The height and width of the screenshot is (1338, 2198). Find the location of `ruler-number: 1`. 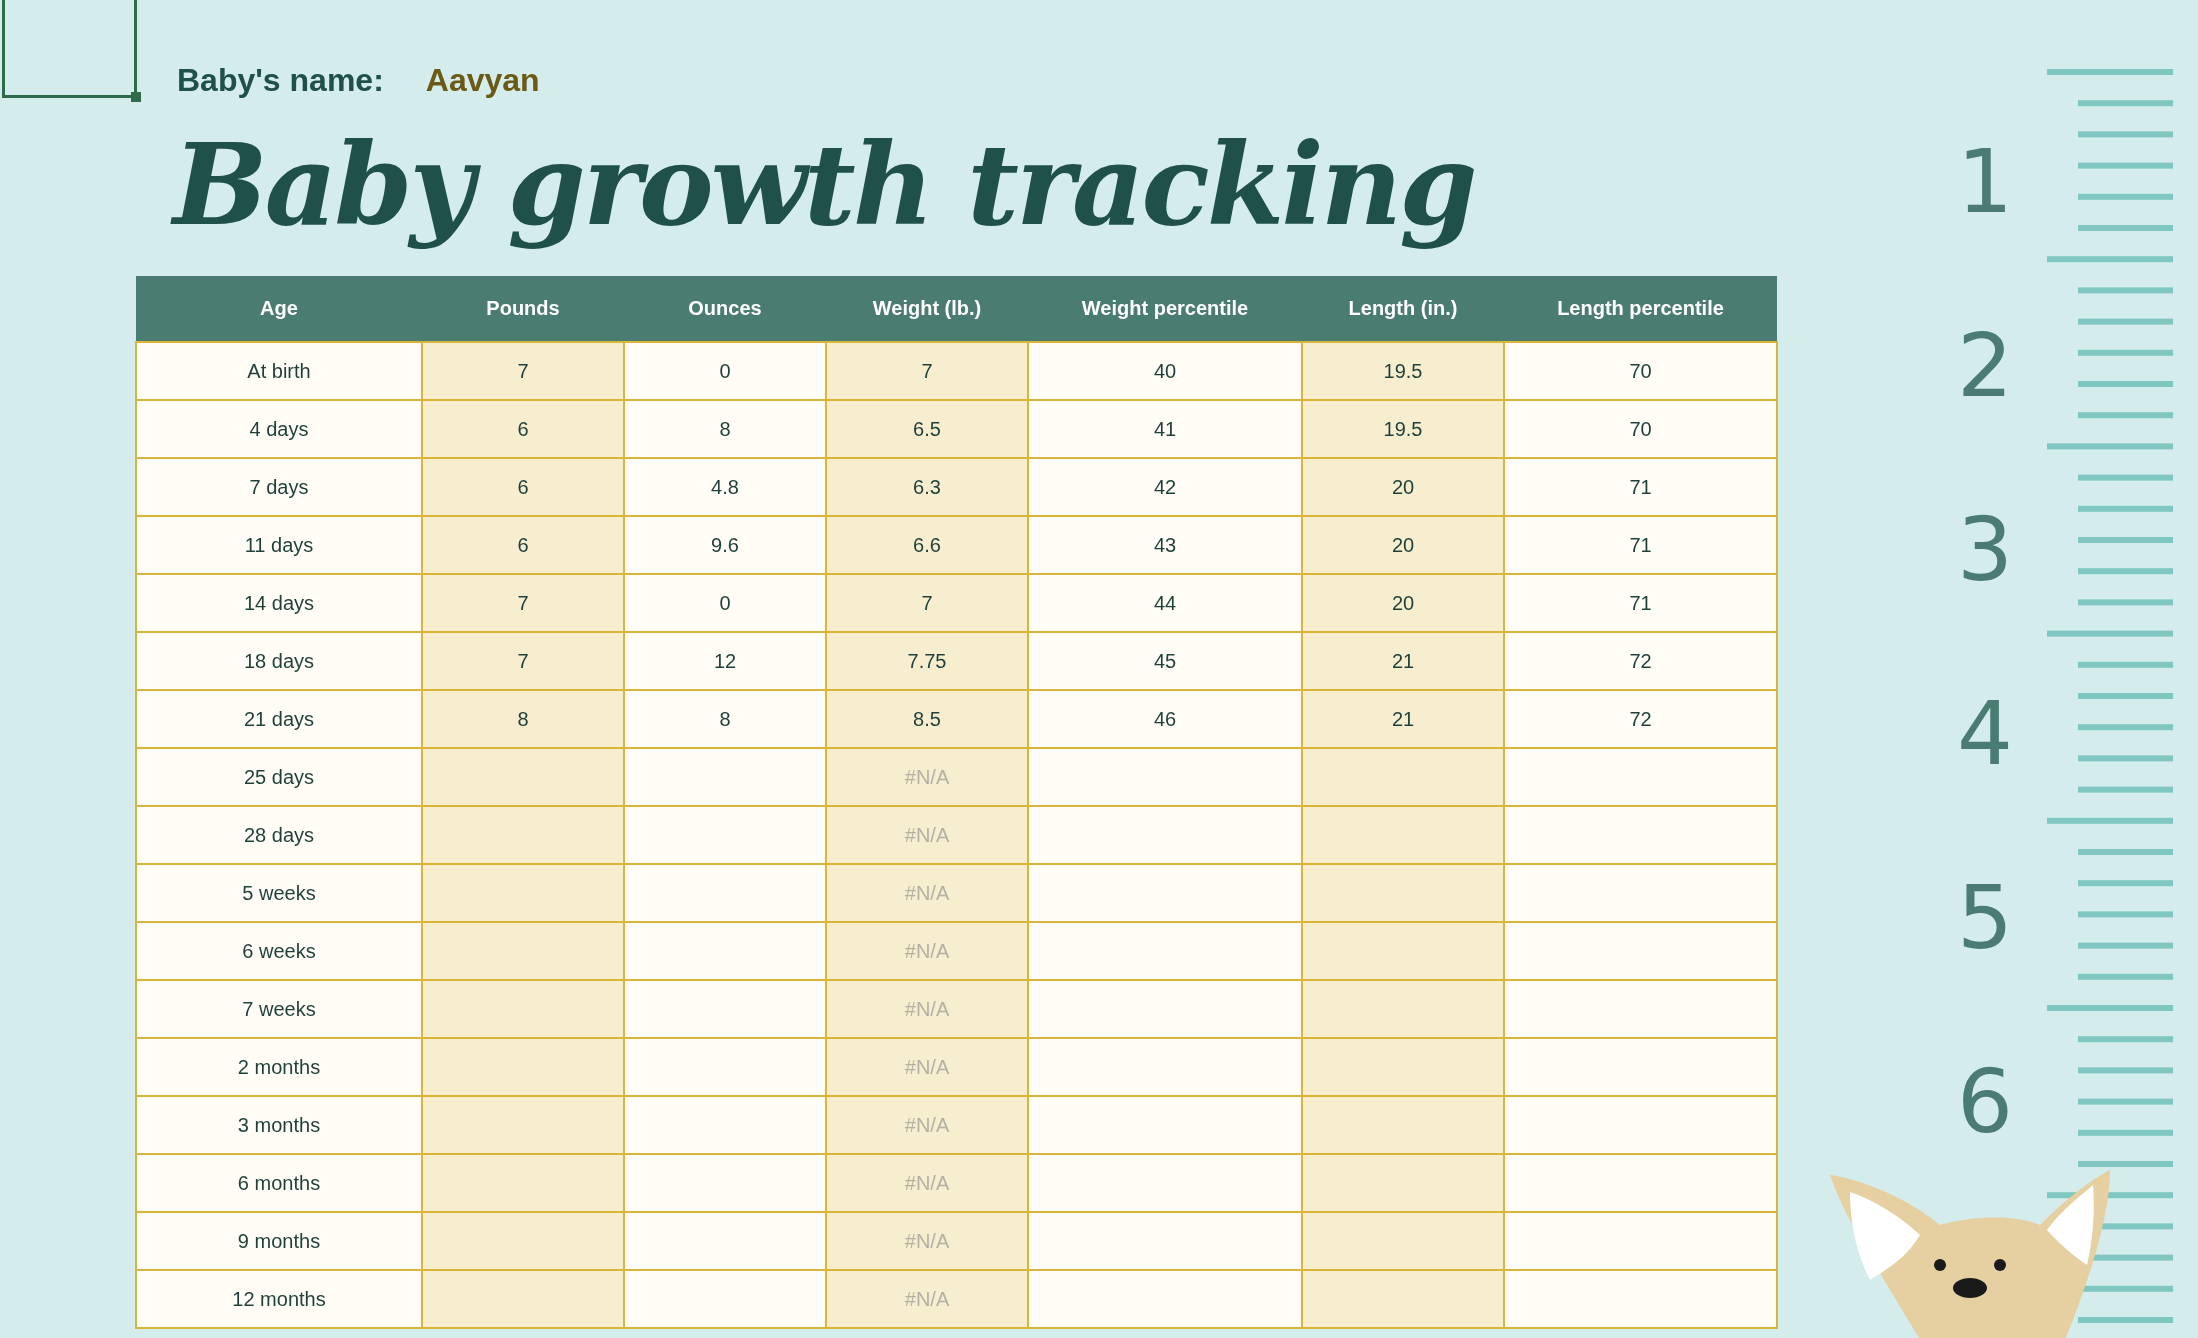

ruler-number: 1 is located at coordinates (1985, 181).